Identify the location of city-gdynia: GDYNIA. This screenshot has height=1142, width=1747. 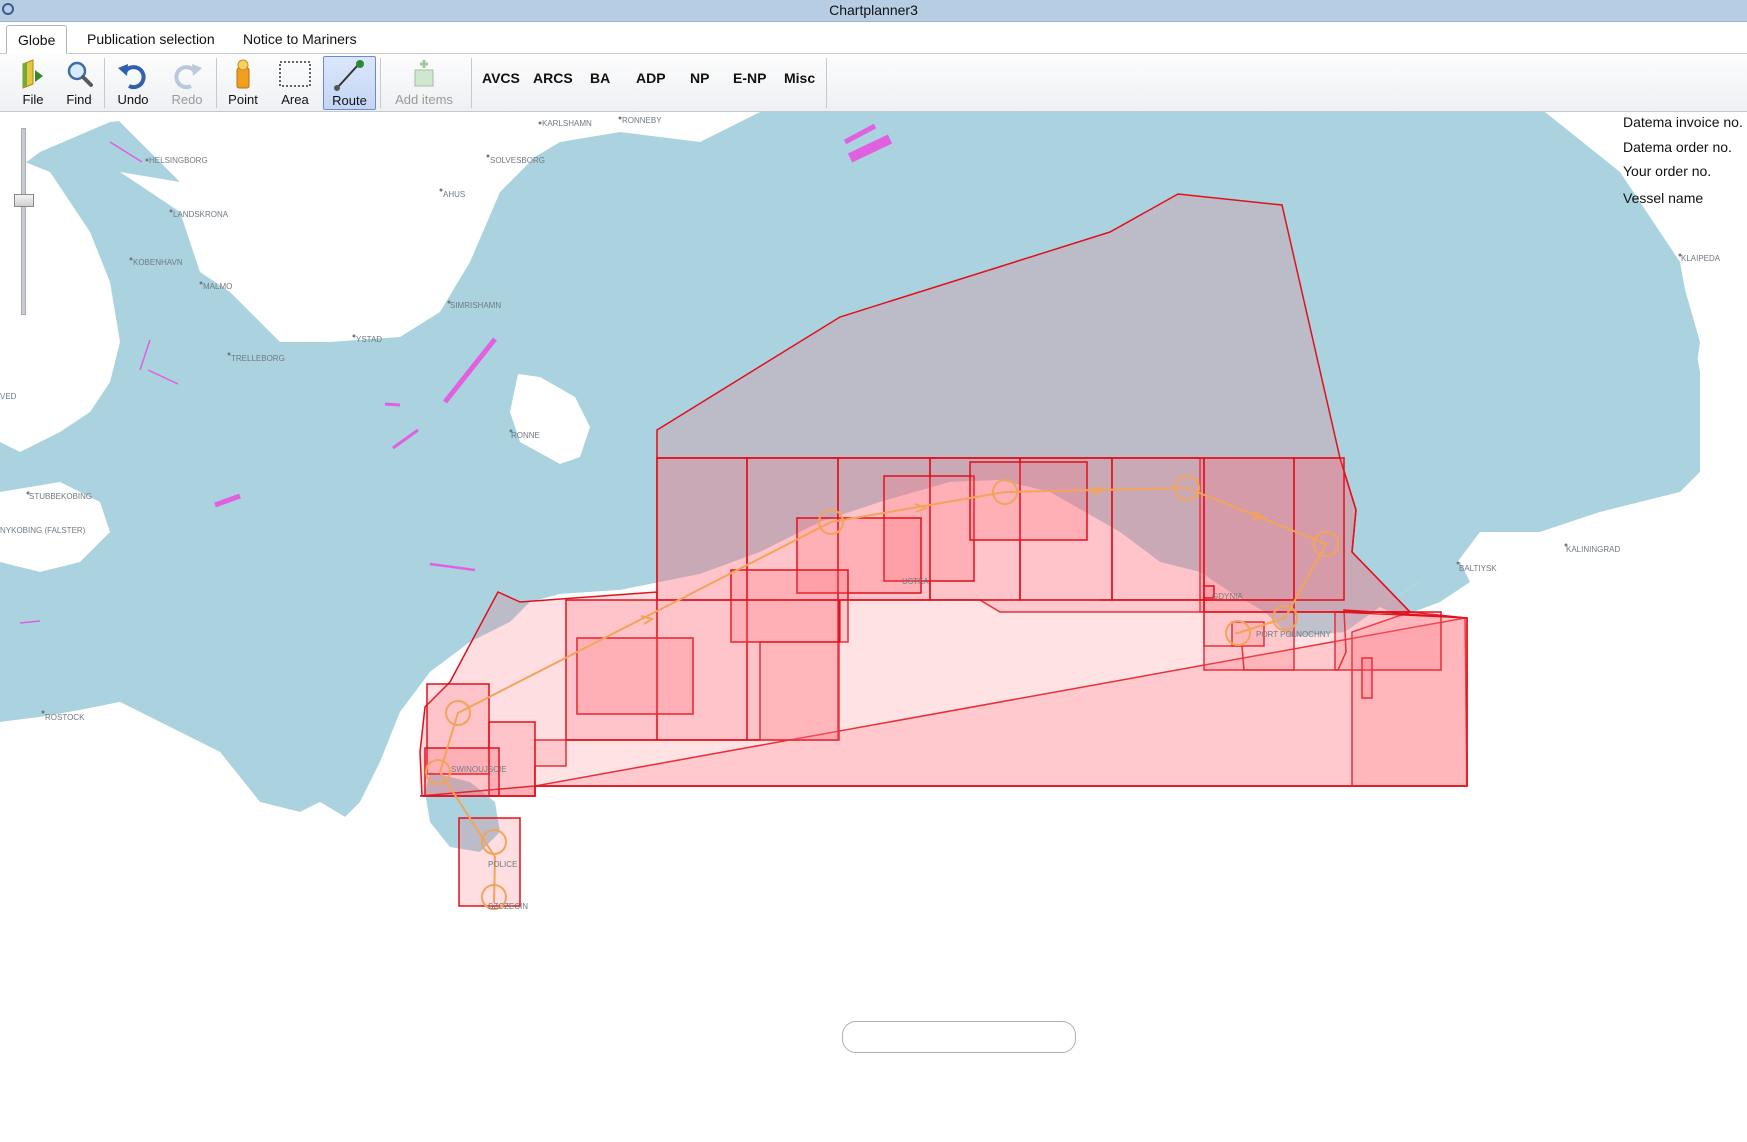
(1227, 596).